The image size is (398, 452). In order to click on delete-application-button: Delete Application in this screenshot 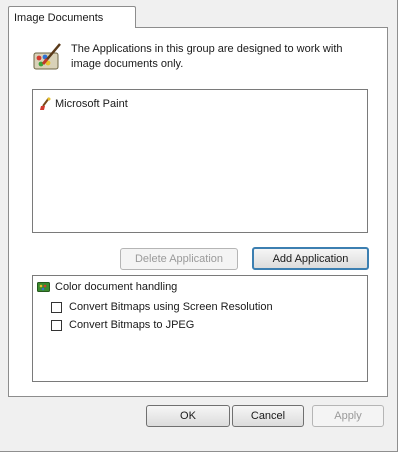, I will do `click(179, 259)`.